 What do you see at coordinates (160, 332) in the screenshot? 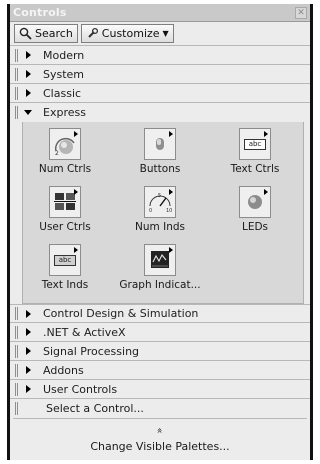
I see `category-dotnet-activex: .NET & ActiveX` at bounding box center [160, 332].